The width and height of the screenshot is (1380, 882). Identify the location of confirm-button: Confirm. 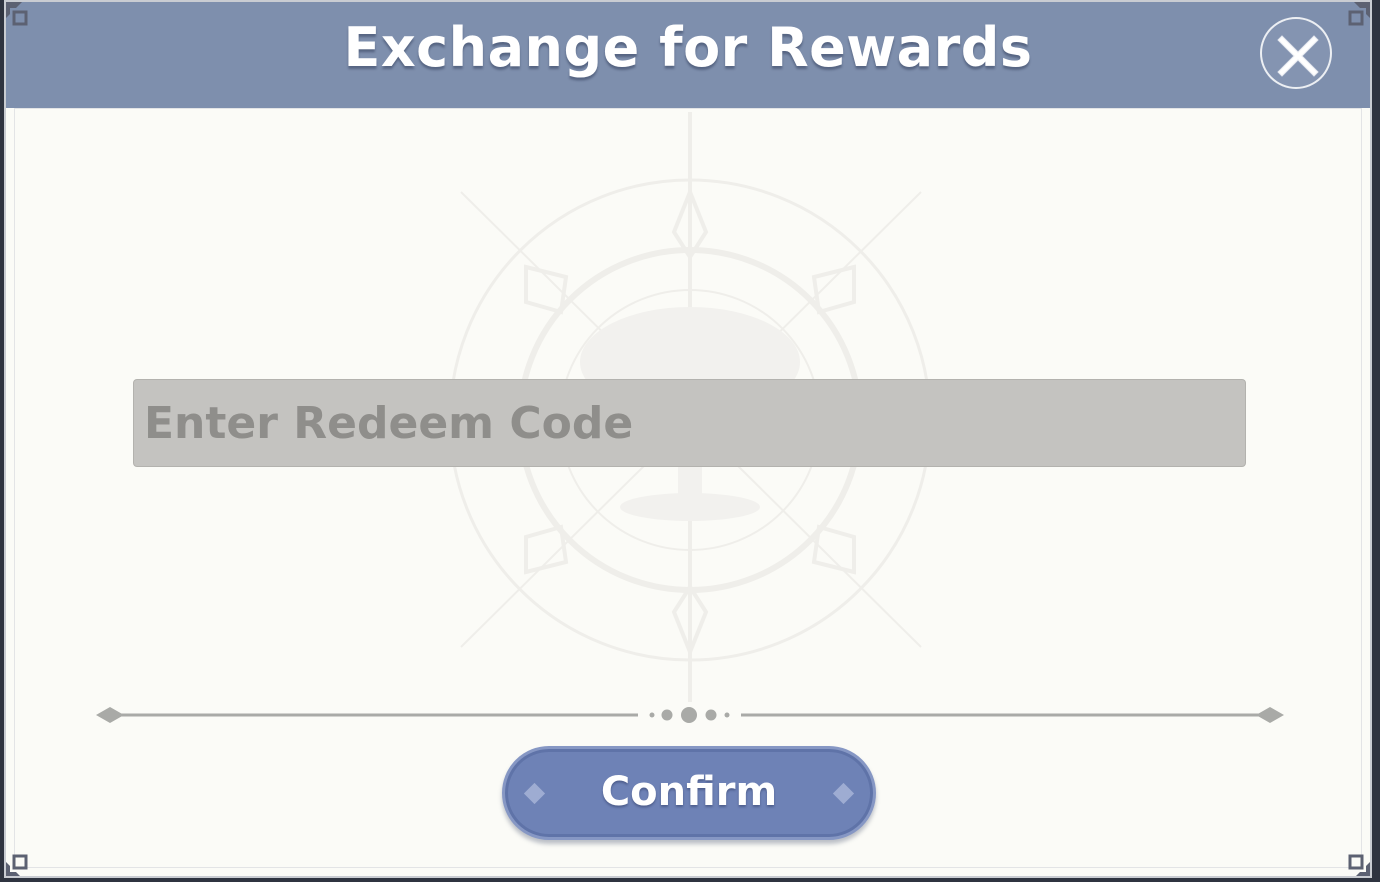
(689, 793).